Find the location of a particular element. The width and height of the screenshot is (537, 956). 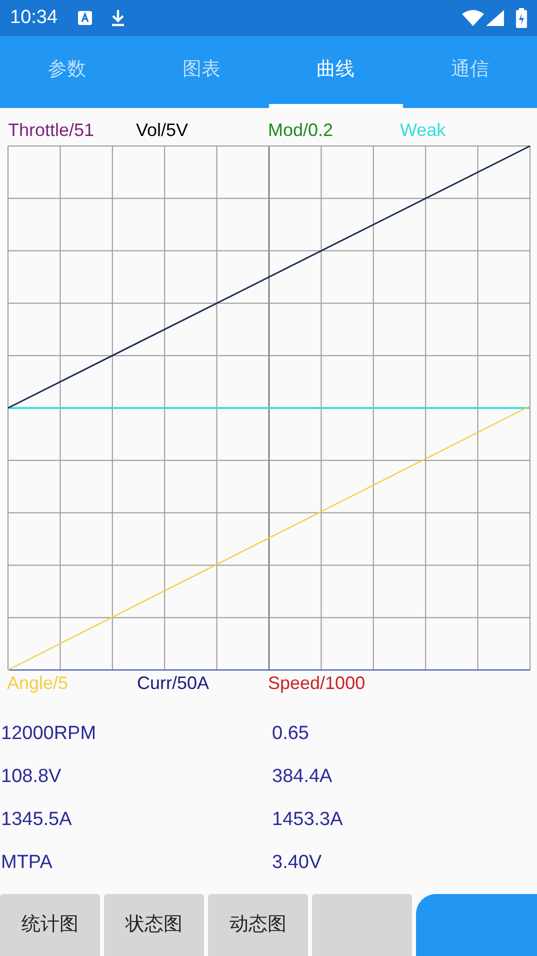

legend-label: Speed/1000 is located at coordinates (317, 683).